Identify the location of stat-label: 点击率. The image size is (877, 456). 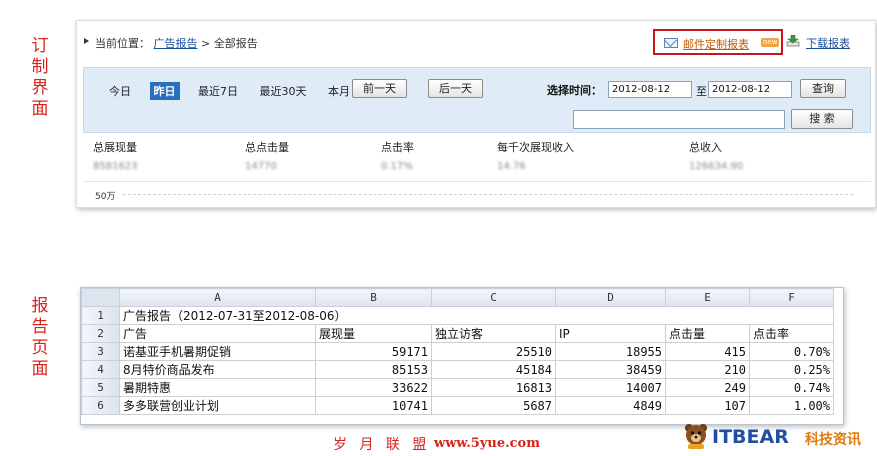
(397, 147).